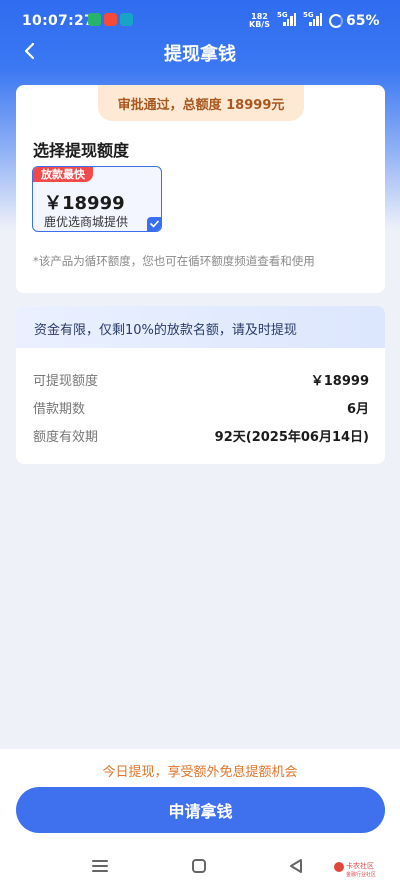 This screenshot has width=400, height=894. Describe the element at coordinates (84, 203) in the screenshot. I see `option-amount: ￥18999` at that location.